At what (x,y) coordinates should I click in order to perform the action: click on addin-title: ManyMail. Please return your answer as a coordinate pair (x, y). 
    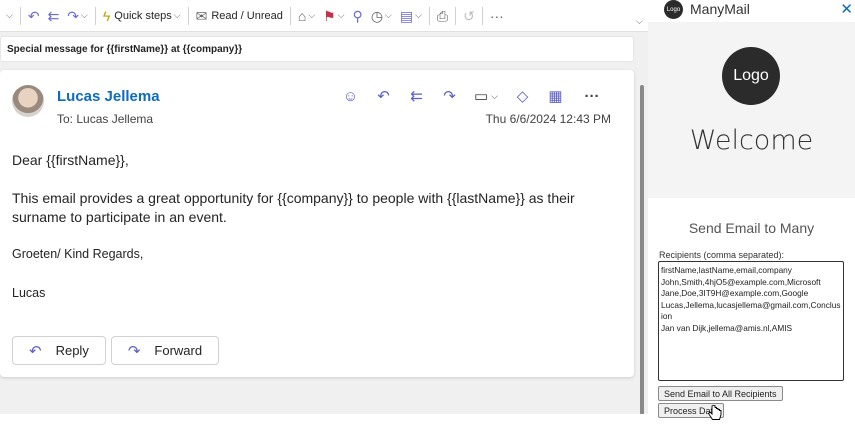
    Looking at the image, I should click on (720, 9).